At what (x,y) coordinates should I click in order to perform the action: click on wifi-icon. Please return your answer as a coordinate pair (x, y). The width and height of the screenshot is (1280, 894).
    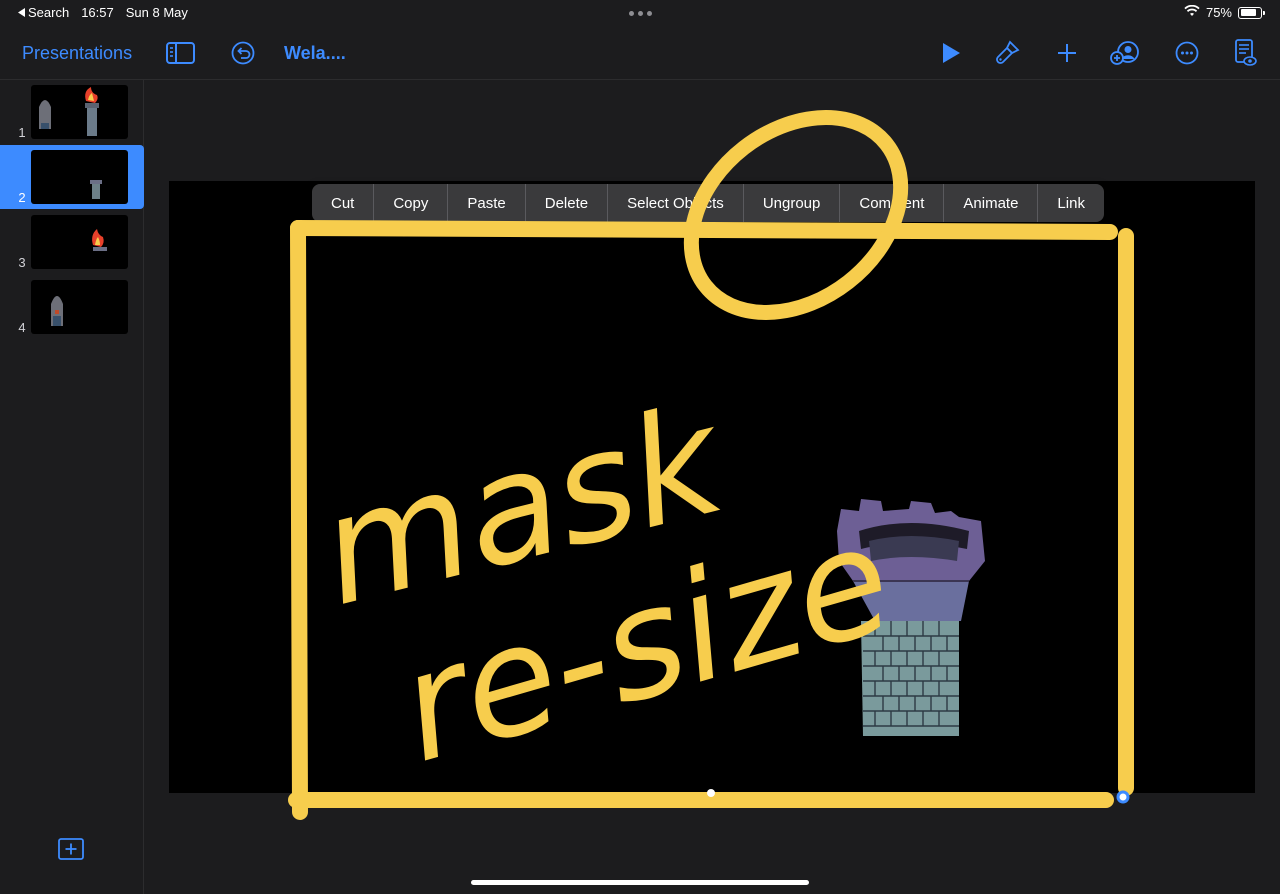
    Looking at the image, I should click on (1192, 12).